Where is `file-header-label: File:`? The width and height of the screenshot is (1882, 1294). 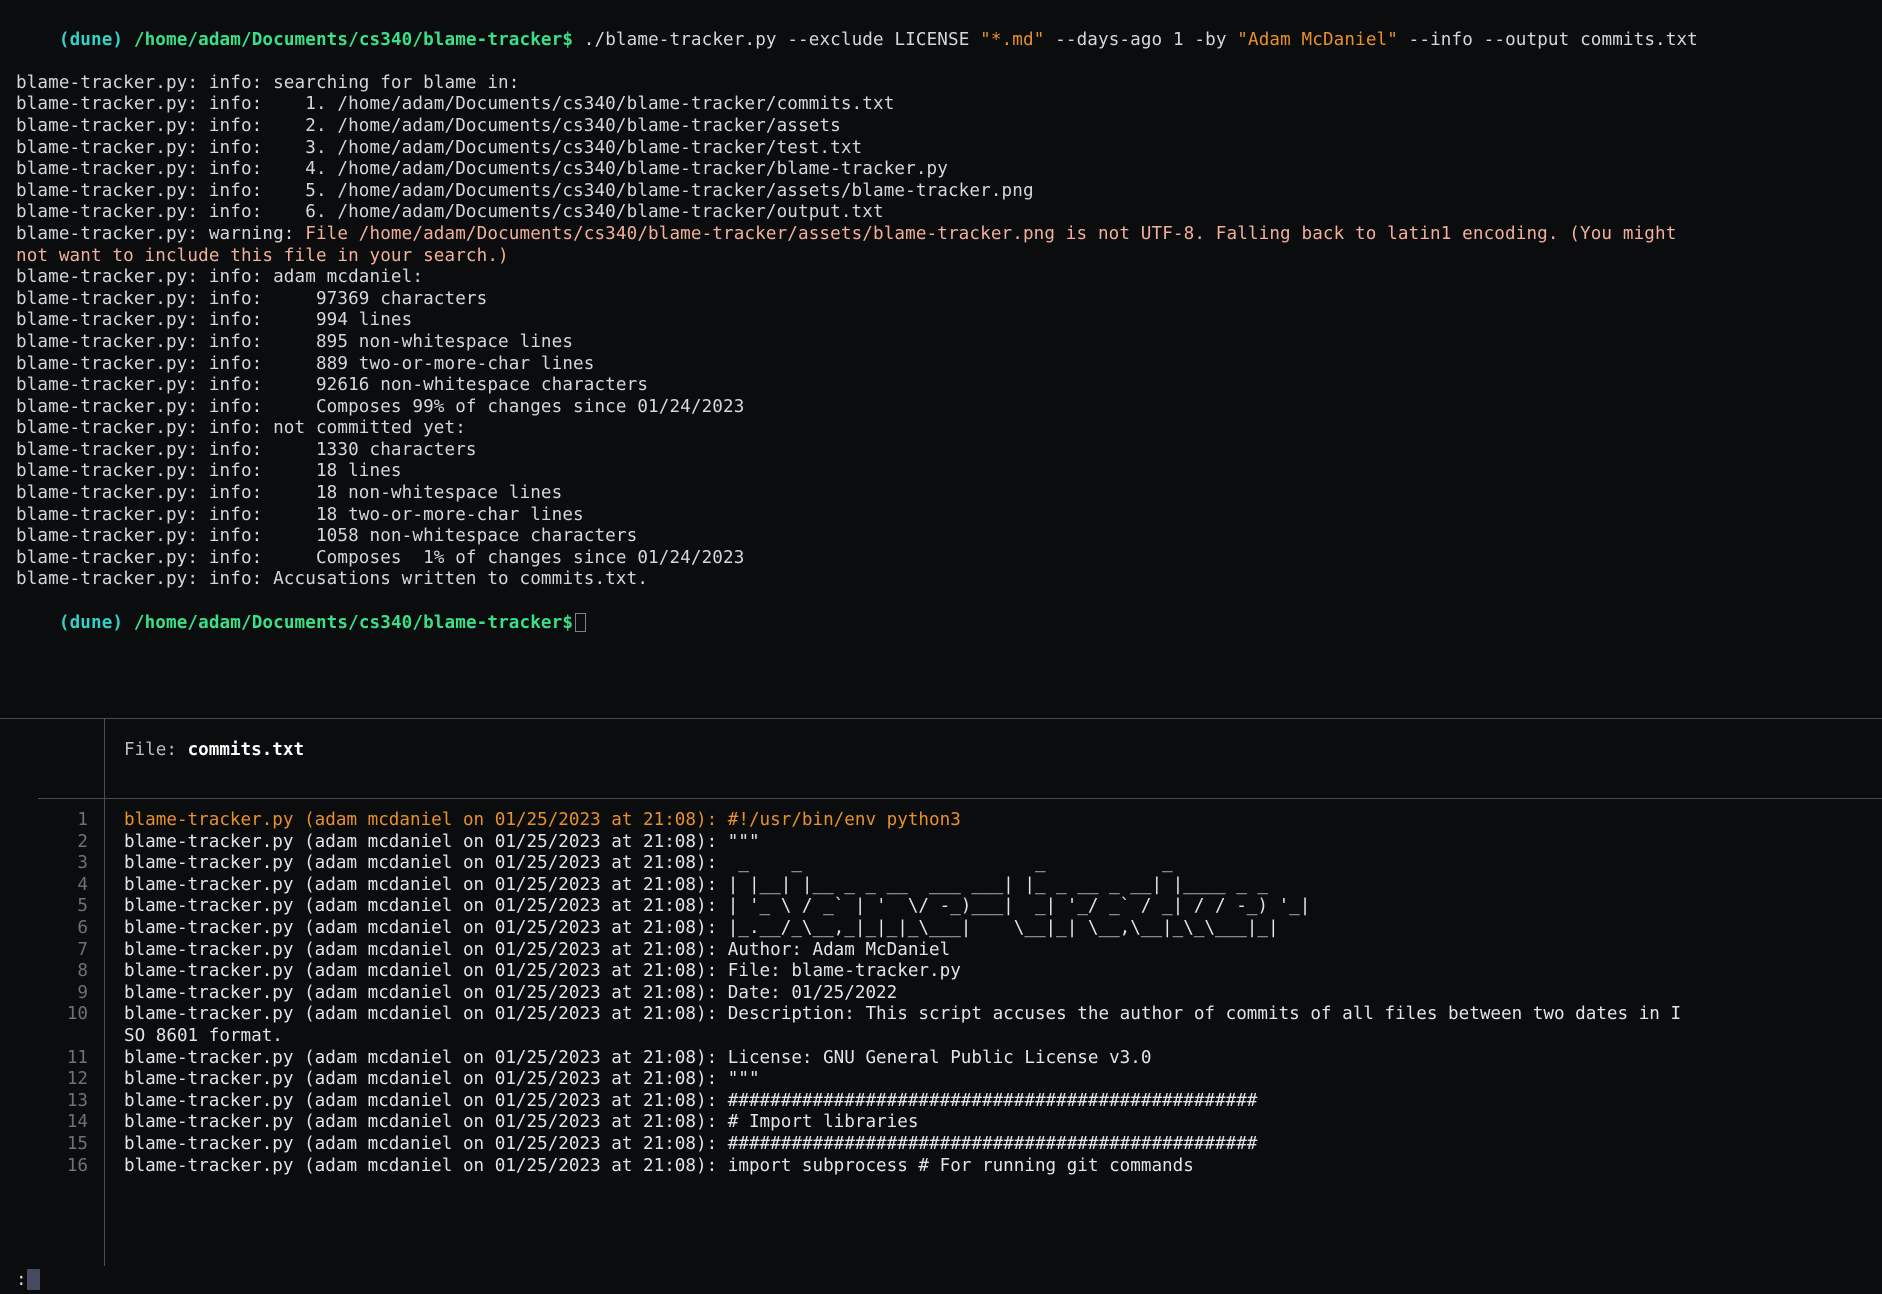
file-header-label: File: is located at coordinates (156, 750).